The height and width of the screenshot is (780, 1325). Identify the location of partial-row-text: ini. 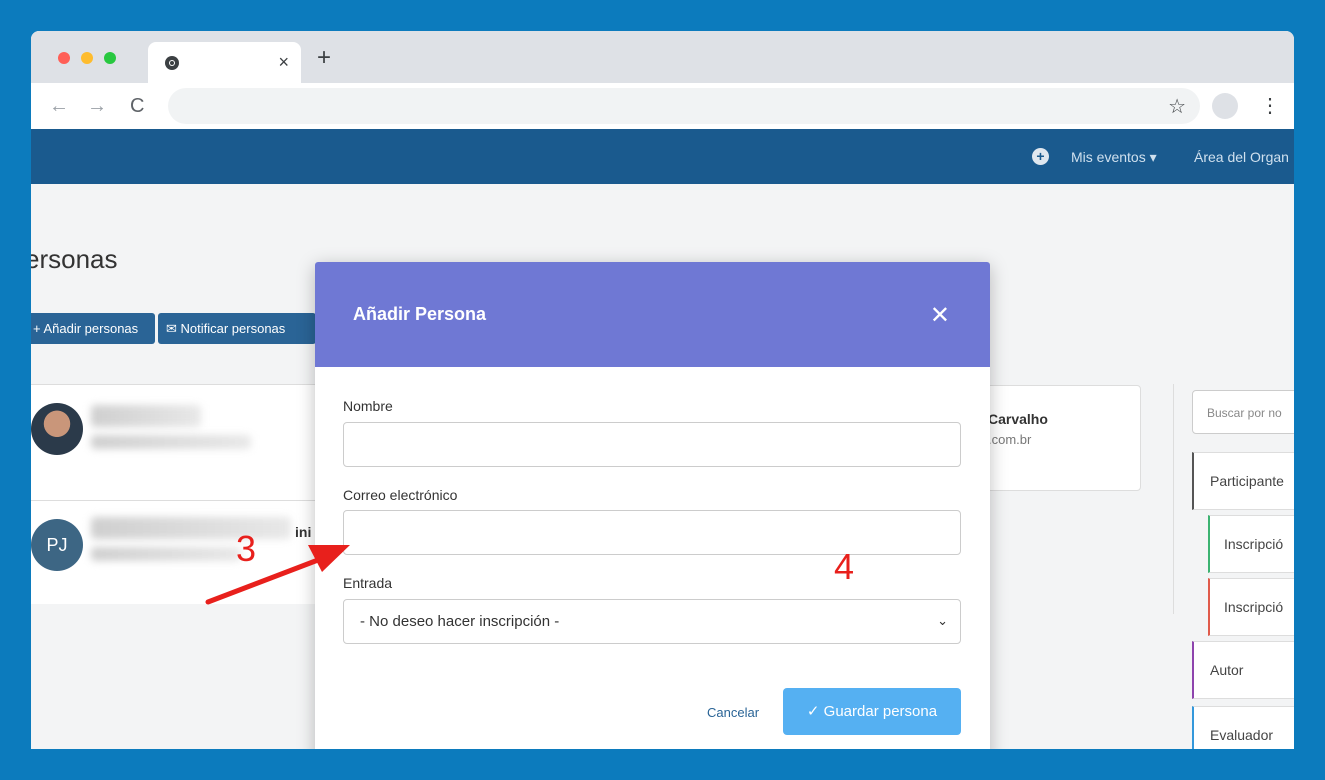
(303, 532).